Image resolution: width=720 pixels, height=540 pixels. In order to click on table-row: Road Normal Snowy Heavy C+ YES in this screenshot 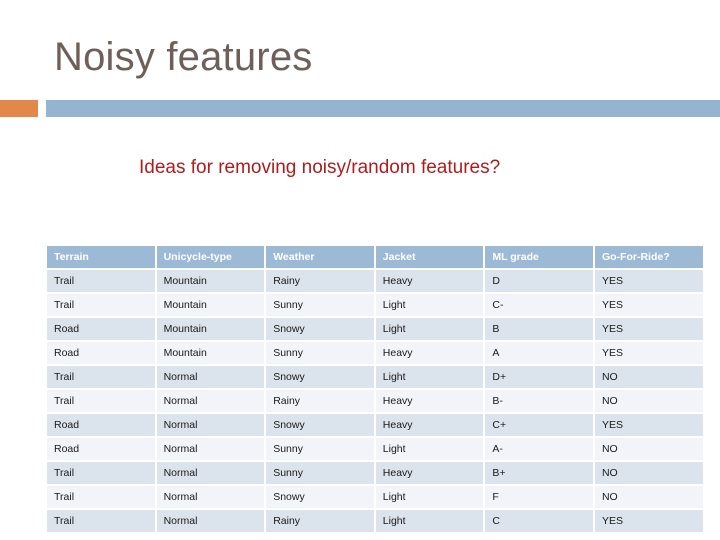, I will do `click(375, 425)`.